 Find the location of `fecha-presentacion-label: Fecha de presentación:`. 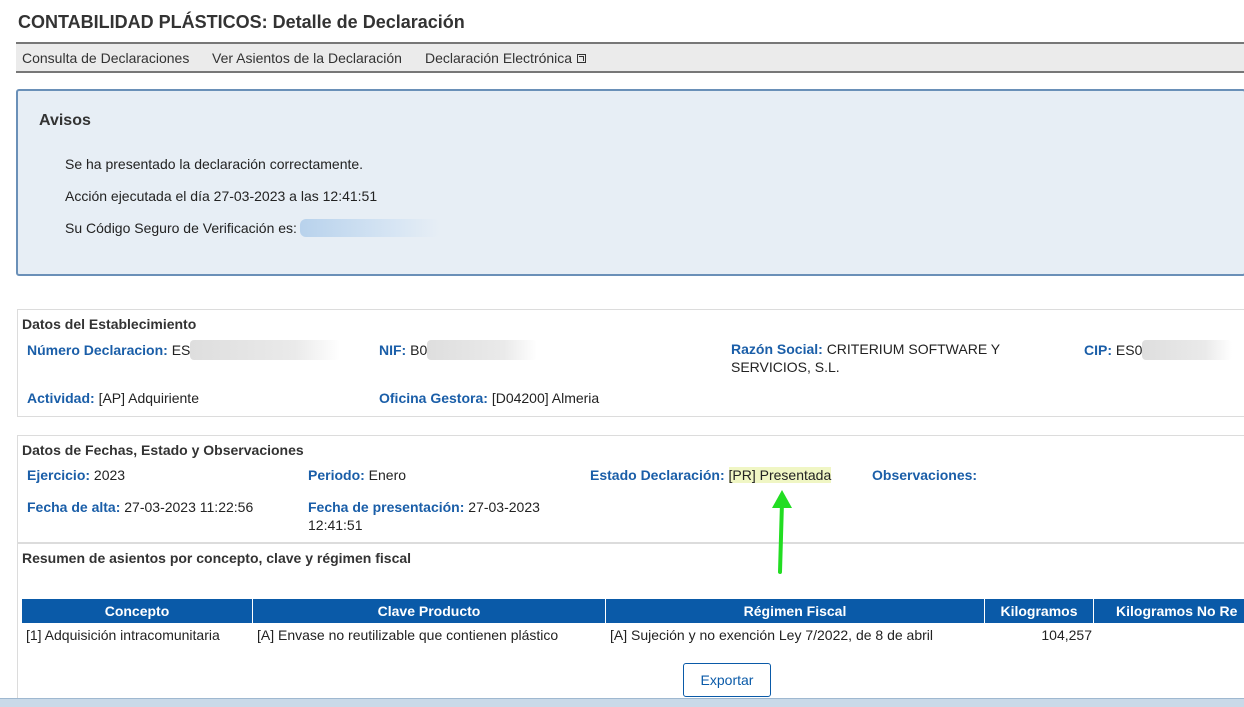

fecha-presentacion-label: Fecha de presentación: is located at coordinates (386, 507).